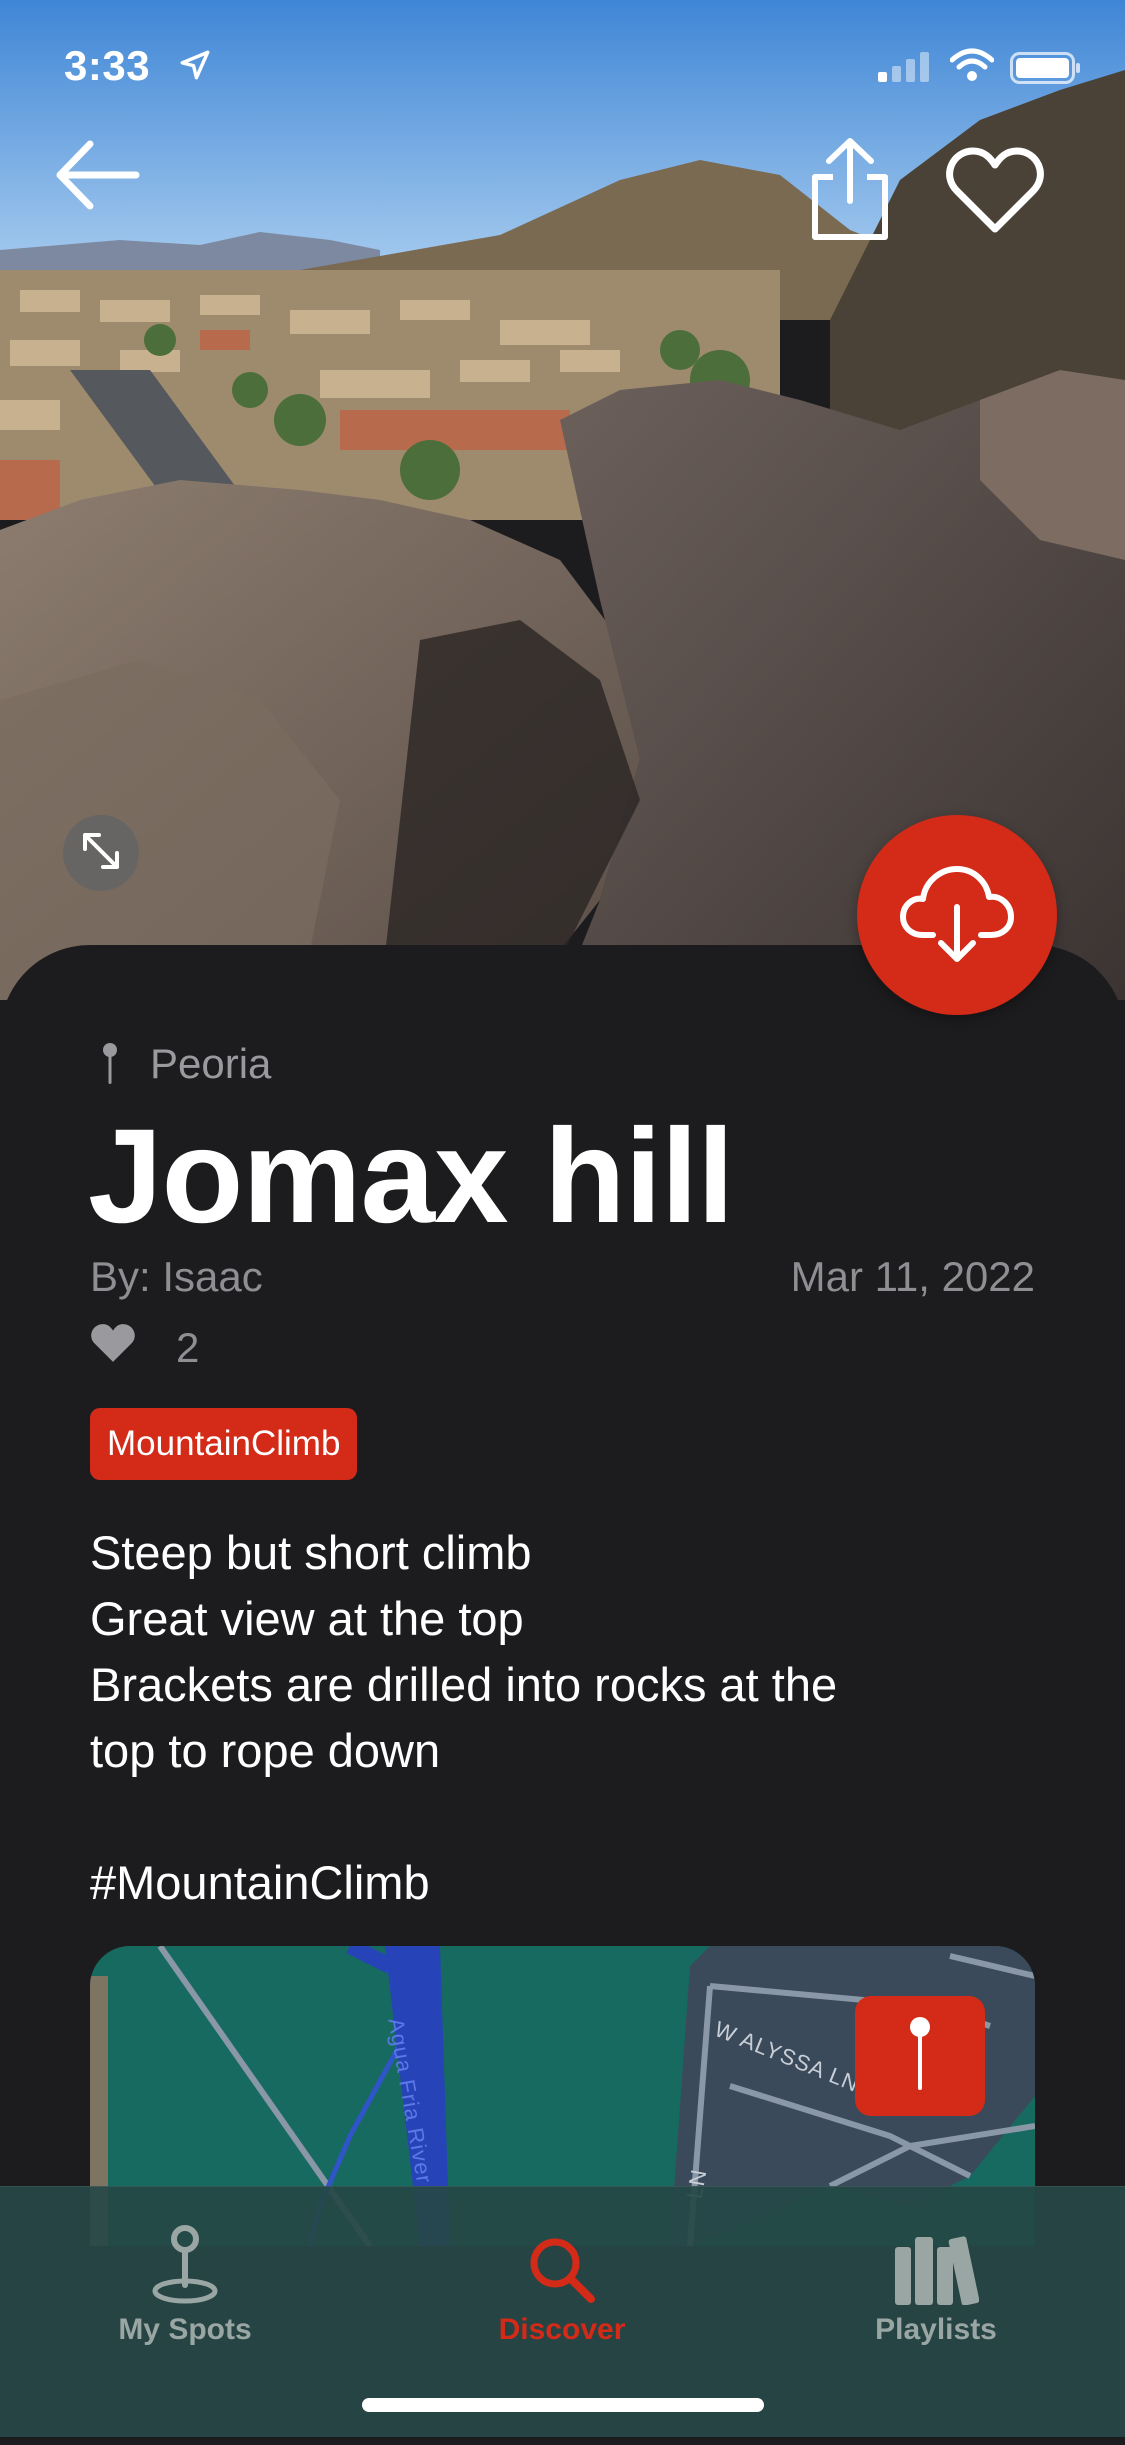 This screenshot has height=2445, width=1125. What do you see at coordinates (265, 1750) in the screenshot?
I see `description-line: top to rope down` at bounding box center [265, 1750].